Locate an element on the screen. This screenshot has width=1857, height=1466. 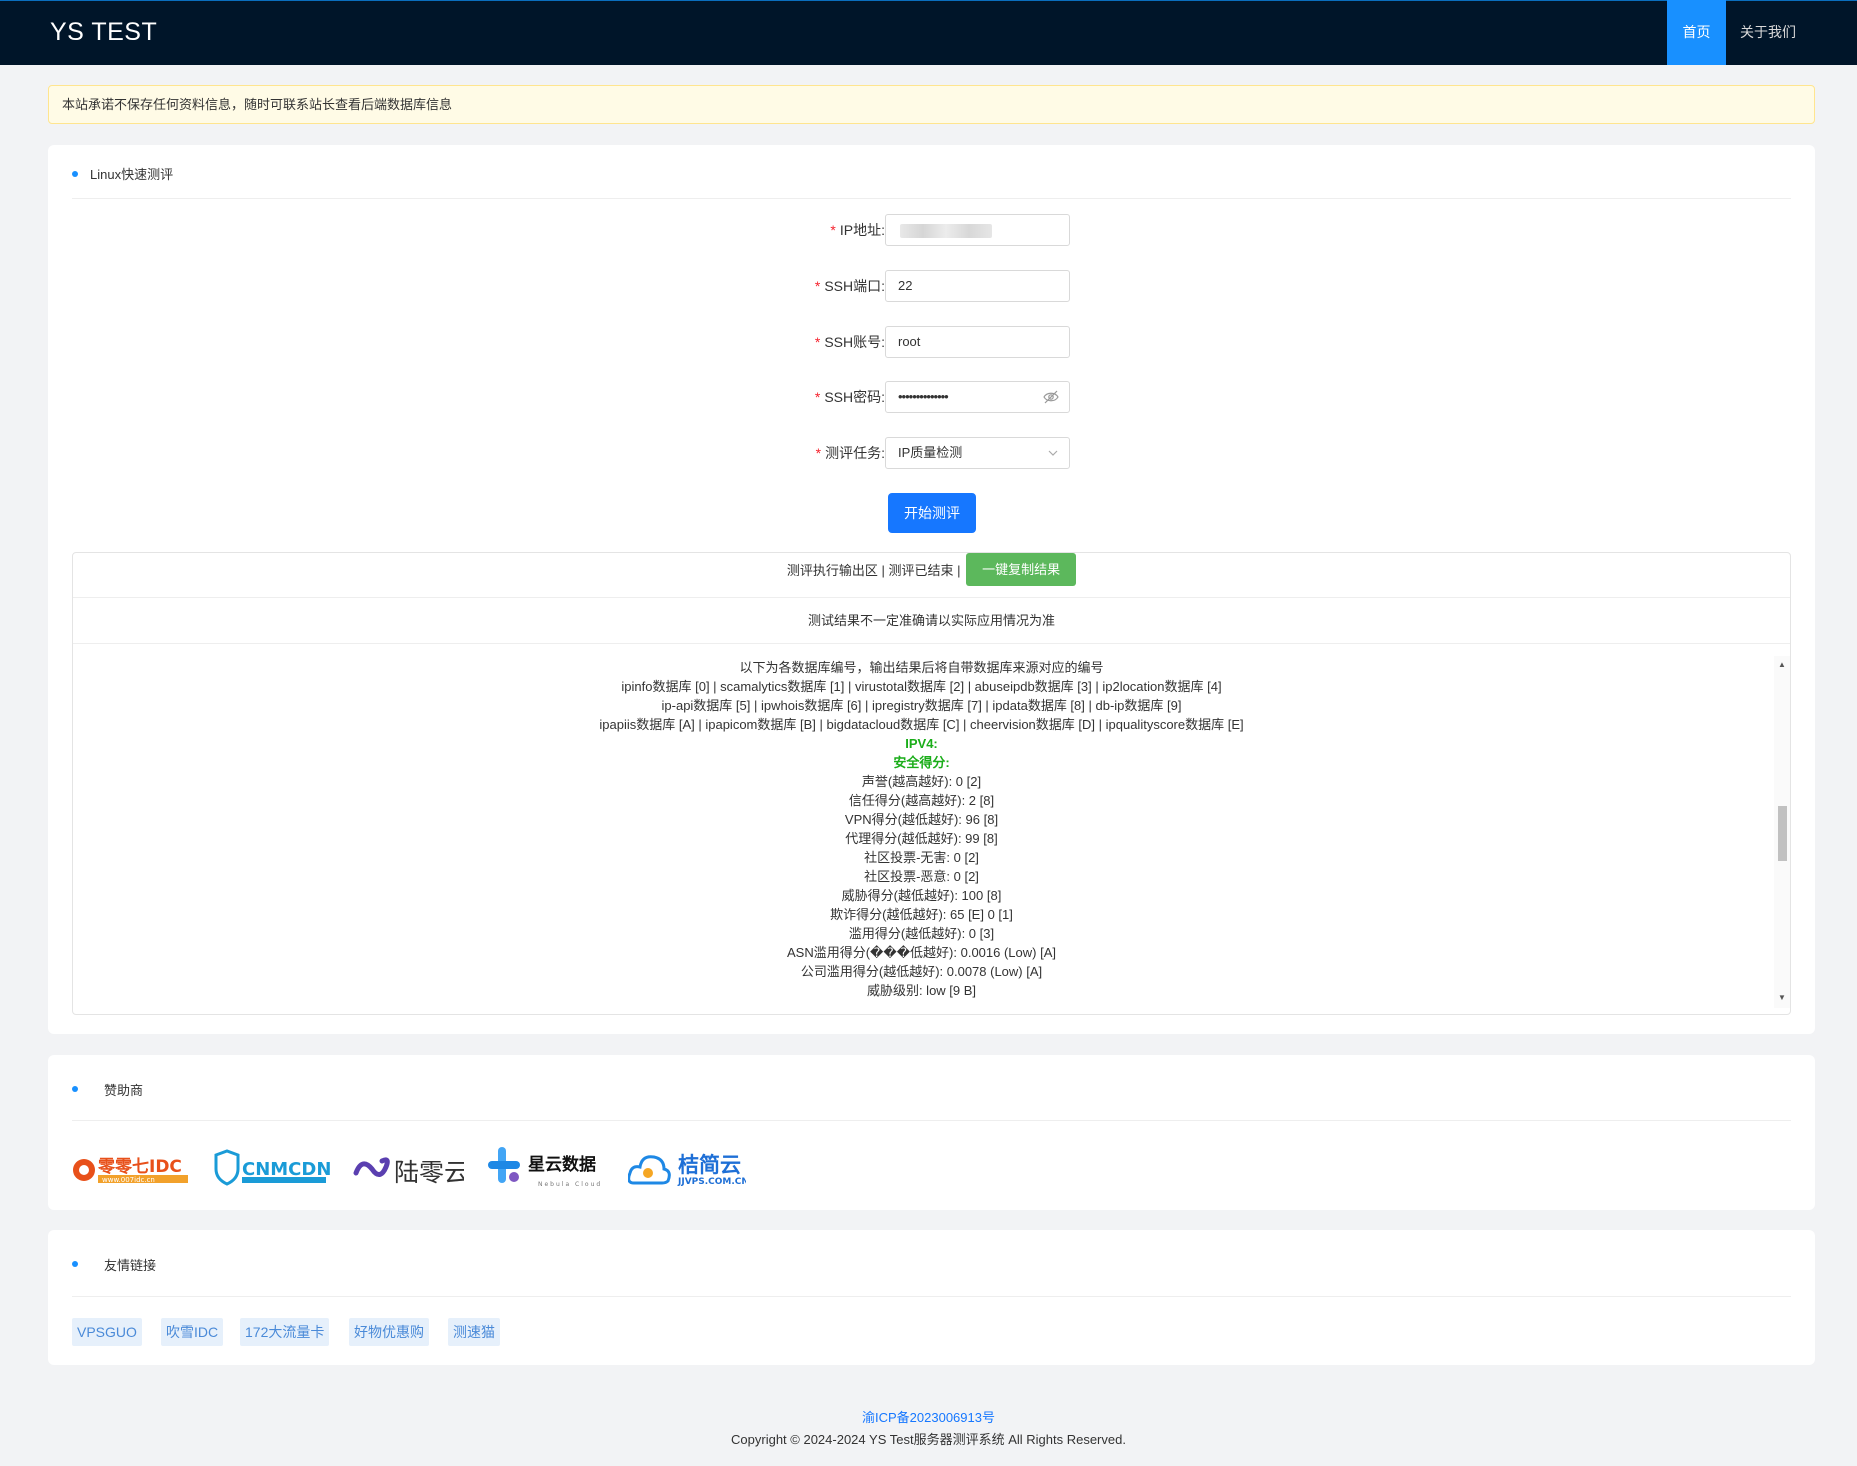
sponsor-logo-007idc: 零零七IDC www.007idc.cn is located at coordinates (131, 1168).